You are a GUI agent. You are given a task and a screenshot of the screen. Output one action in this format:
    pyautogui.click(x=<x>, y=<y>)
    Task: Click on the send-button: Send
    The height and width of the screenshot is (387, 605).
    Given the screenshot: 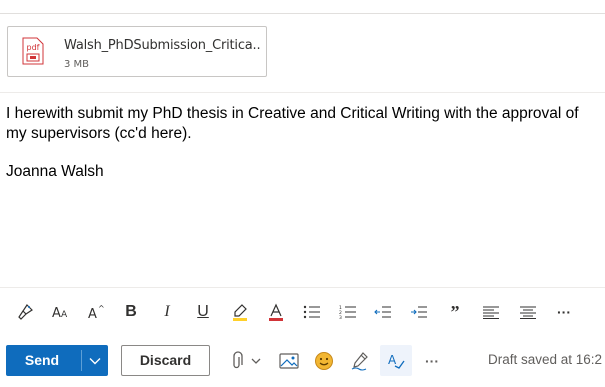 What is the action you would take?
    pyautogui.click(x=57, y=360)
    